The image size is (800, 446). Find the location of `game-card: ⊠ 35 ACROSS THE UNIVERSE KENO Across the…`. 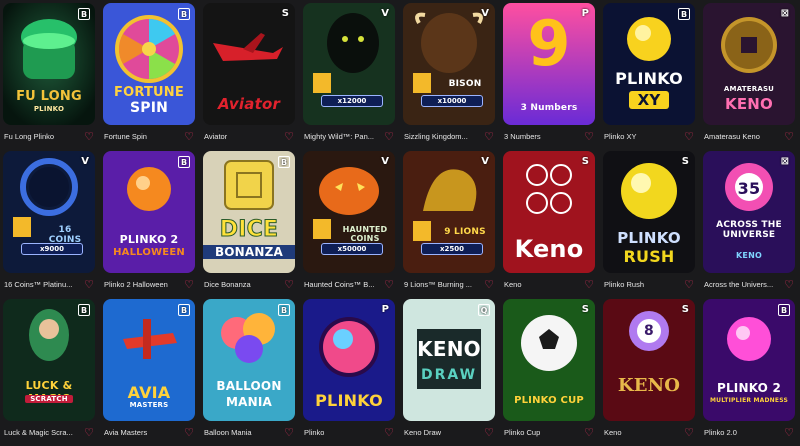

game-card: ⊠ 35 ACROSS THE UNIVERSE KENO Across the… is located at coordinates (749, 223).